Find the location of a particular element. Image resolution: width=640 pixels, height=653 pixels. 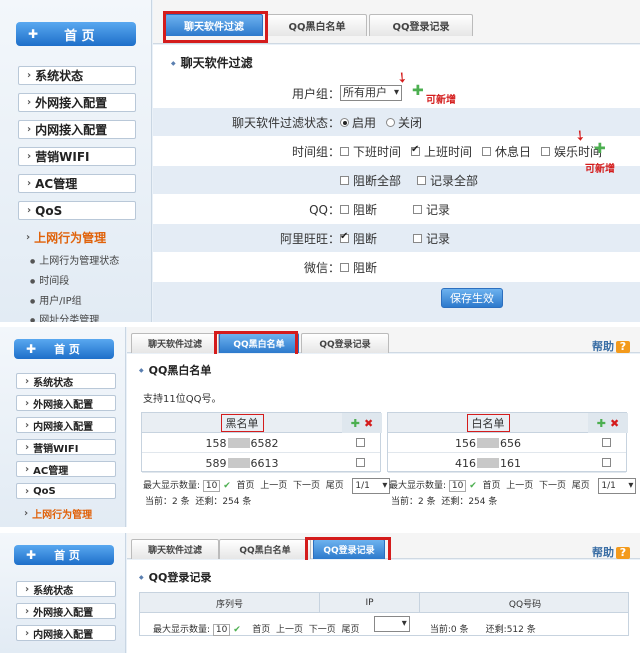

sub-time-period: 时间段 is located at coordinates (49, 279).